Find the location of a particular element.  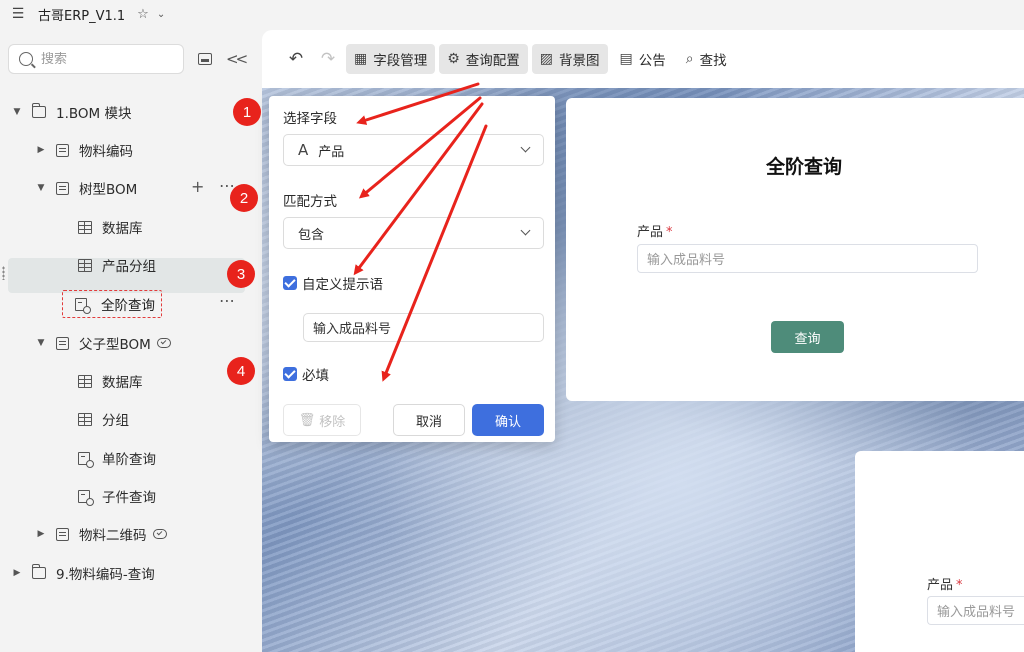

tree-item-label: 单阶查询 is located at coordinates (129, 460).